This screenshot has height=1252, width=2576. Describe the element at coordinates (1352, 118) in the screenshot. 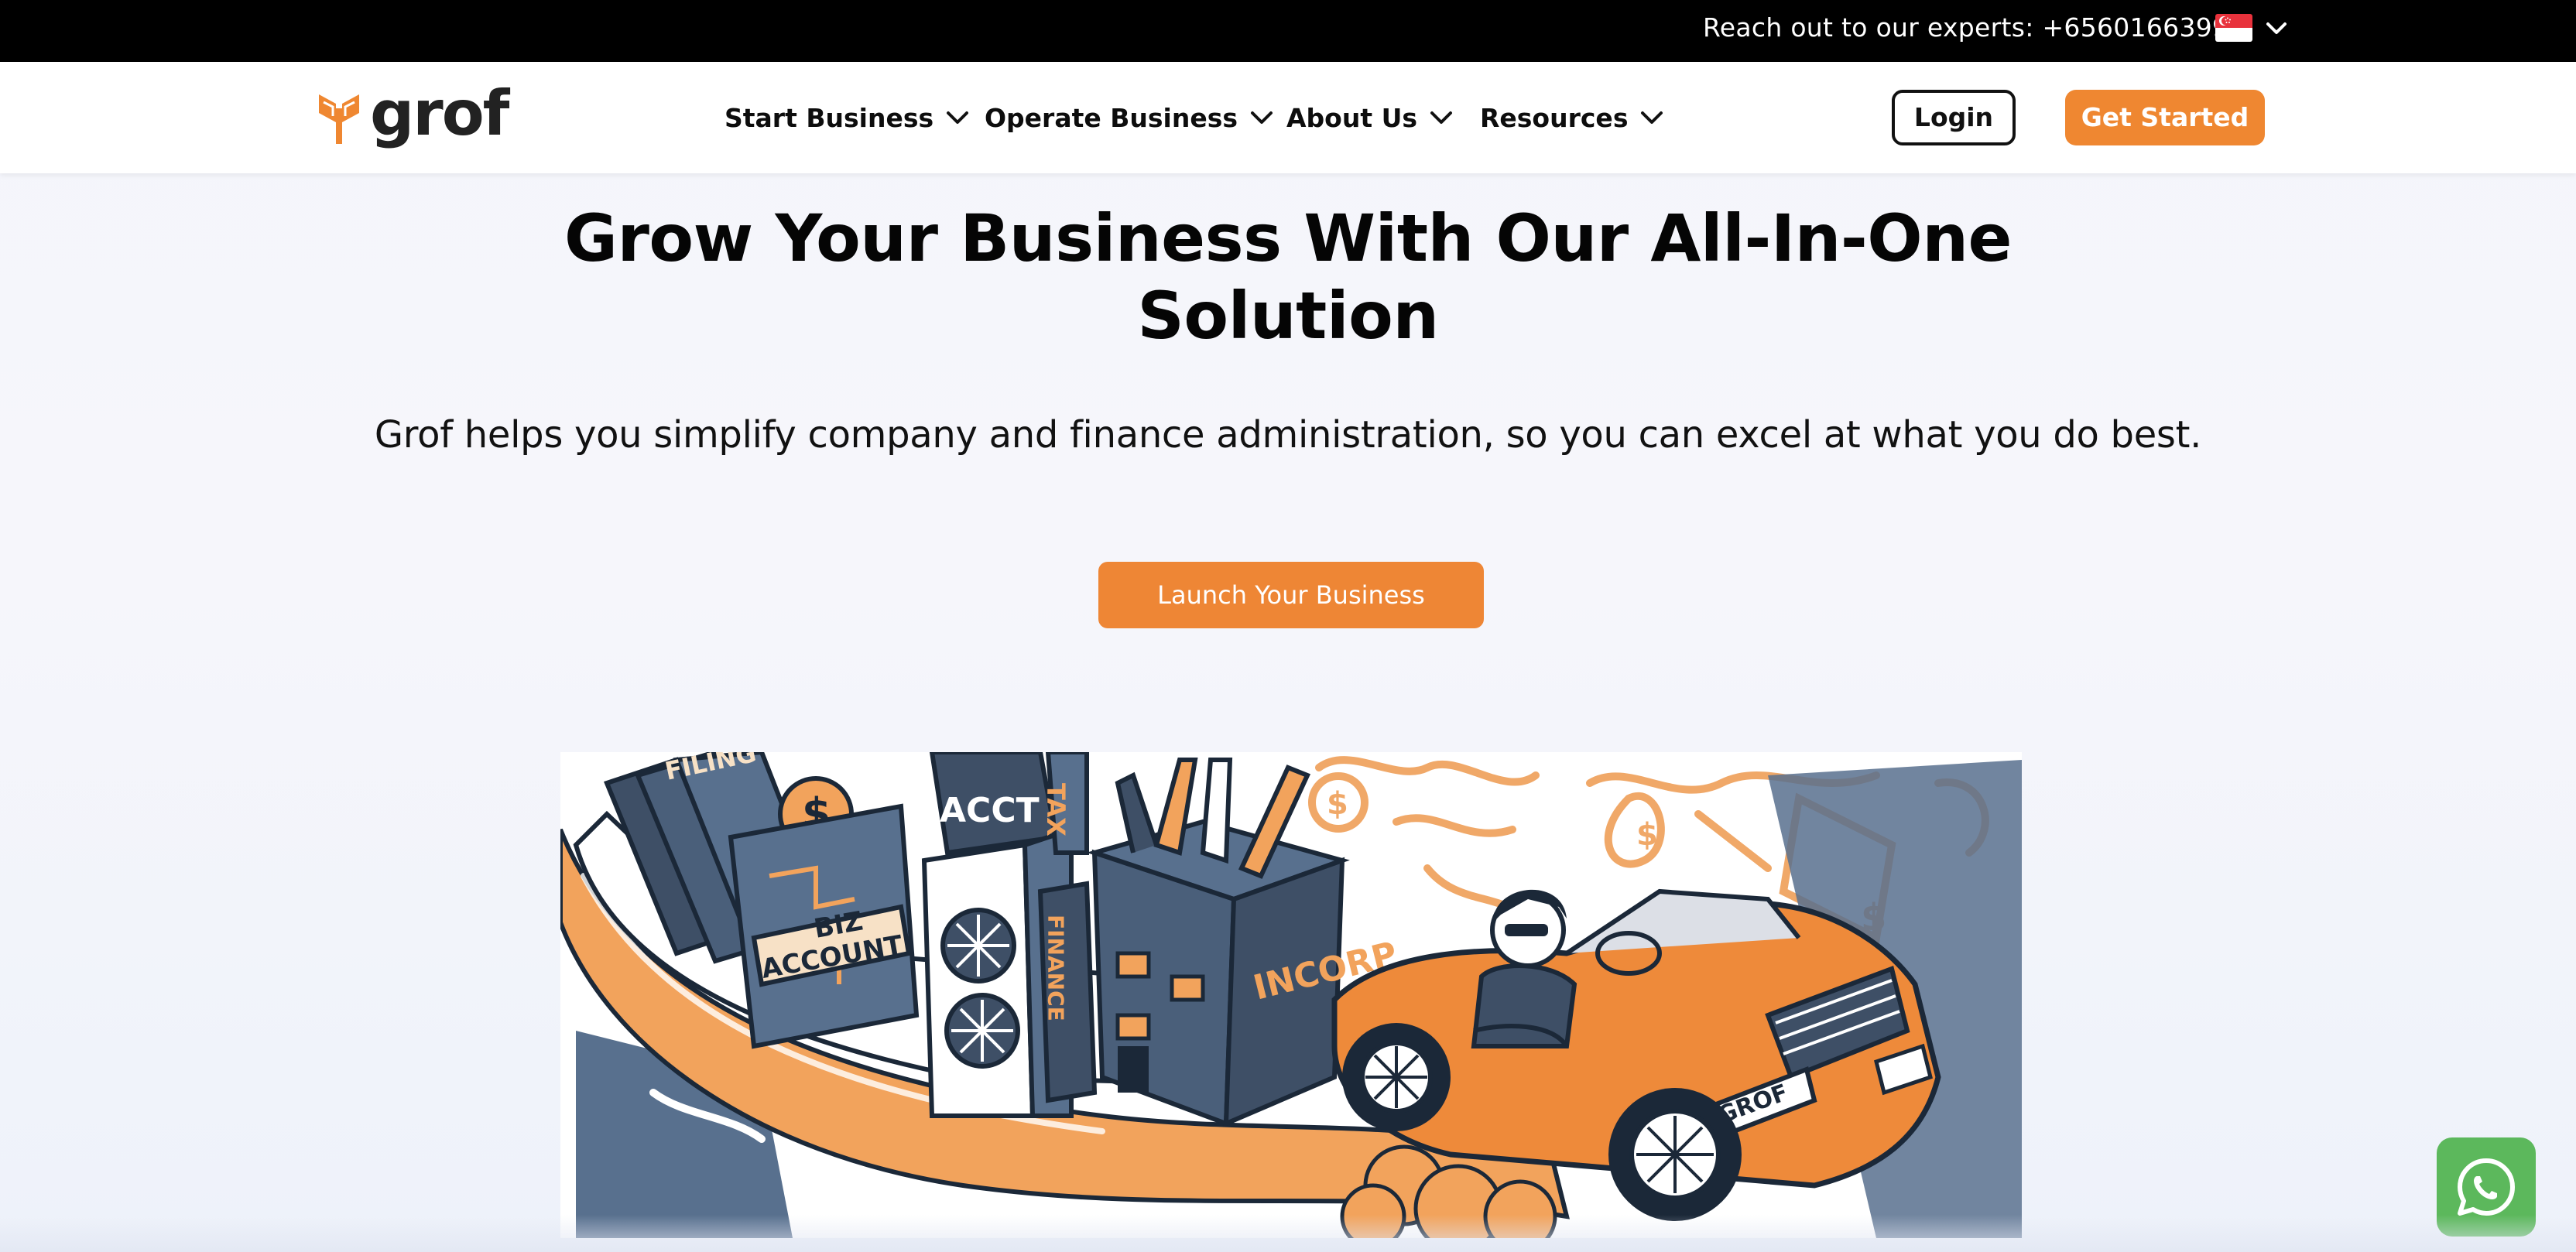

I see `nav-about-us-label: About Us` at that location.